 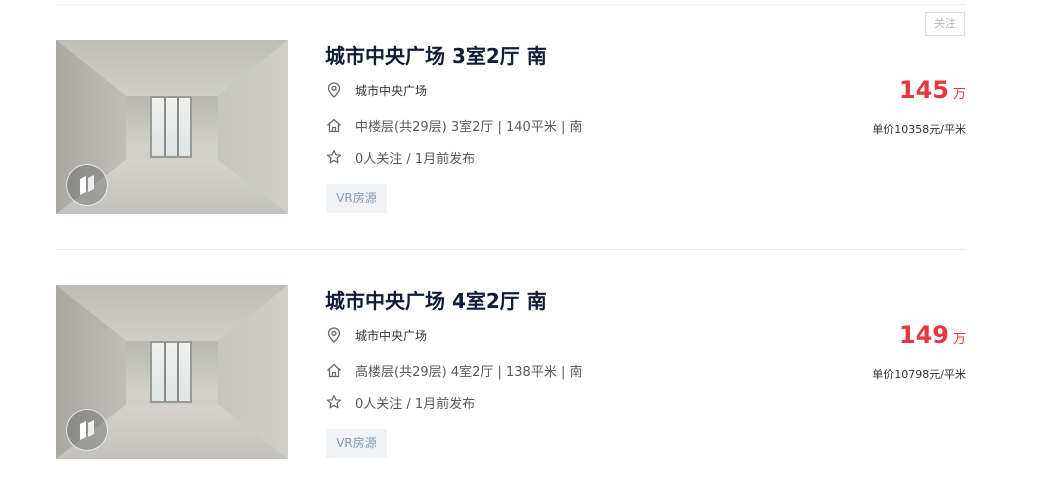 I want to click on house-info-row: 中楼层(共29层) 3室2厅 | 140平米 | 南, so click(x=453, y=125).